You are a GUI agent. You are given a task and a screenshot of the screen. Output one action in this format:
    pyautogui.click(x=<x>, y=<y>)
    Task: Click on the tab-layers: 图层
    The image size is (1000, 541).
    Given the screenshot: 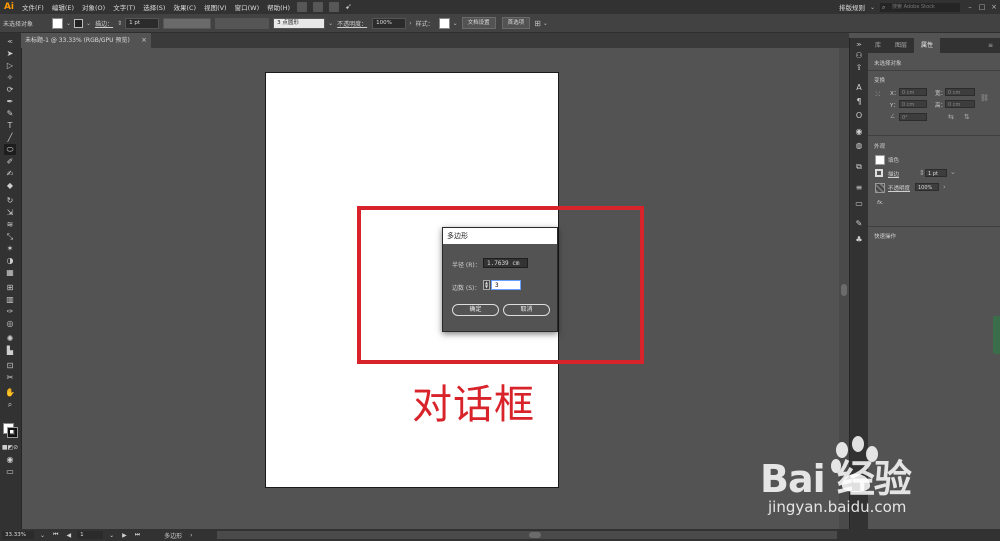 What is the action you would take?
    pyautogui.click(x=901, y=45)
    